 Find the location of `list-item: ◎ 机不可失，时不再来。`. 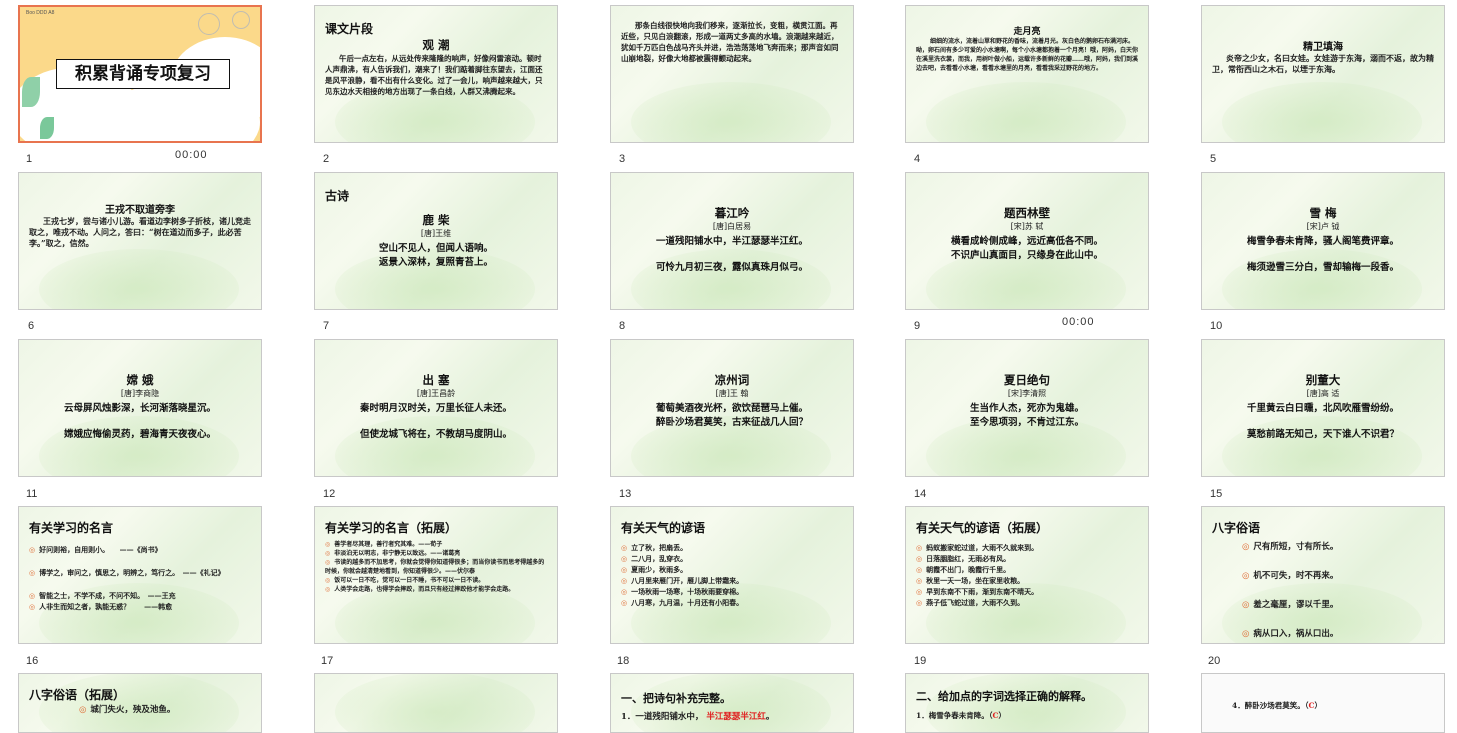

list-item: ◎ 机不可失，时不再来。 is located at coordinates (1290, 576).